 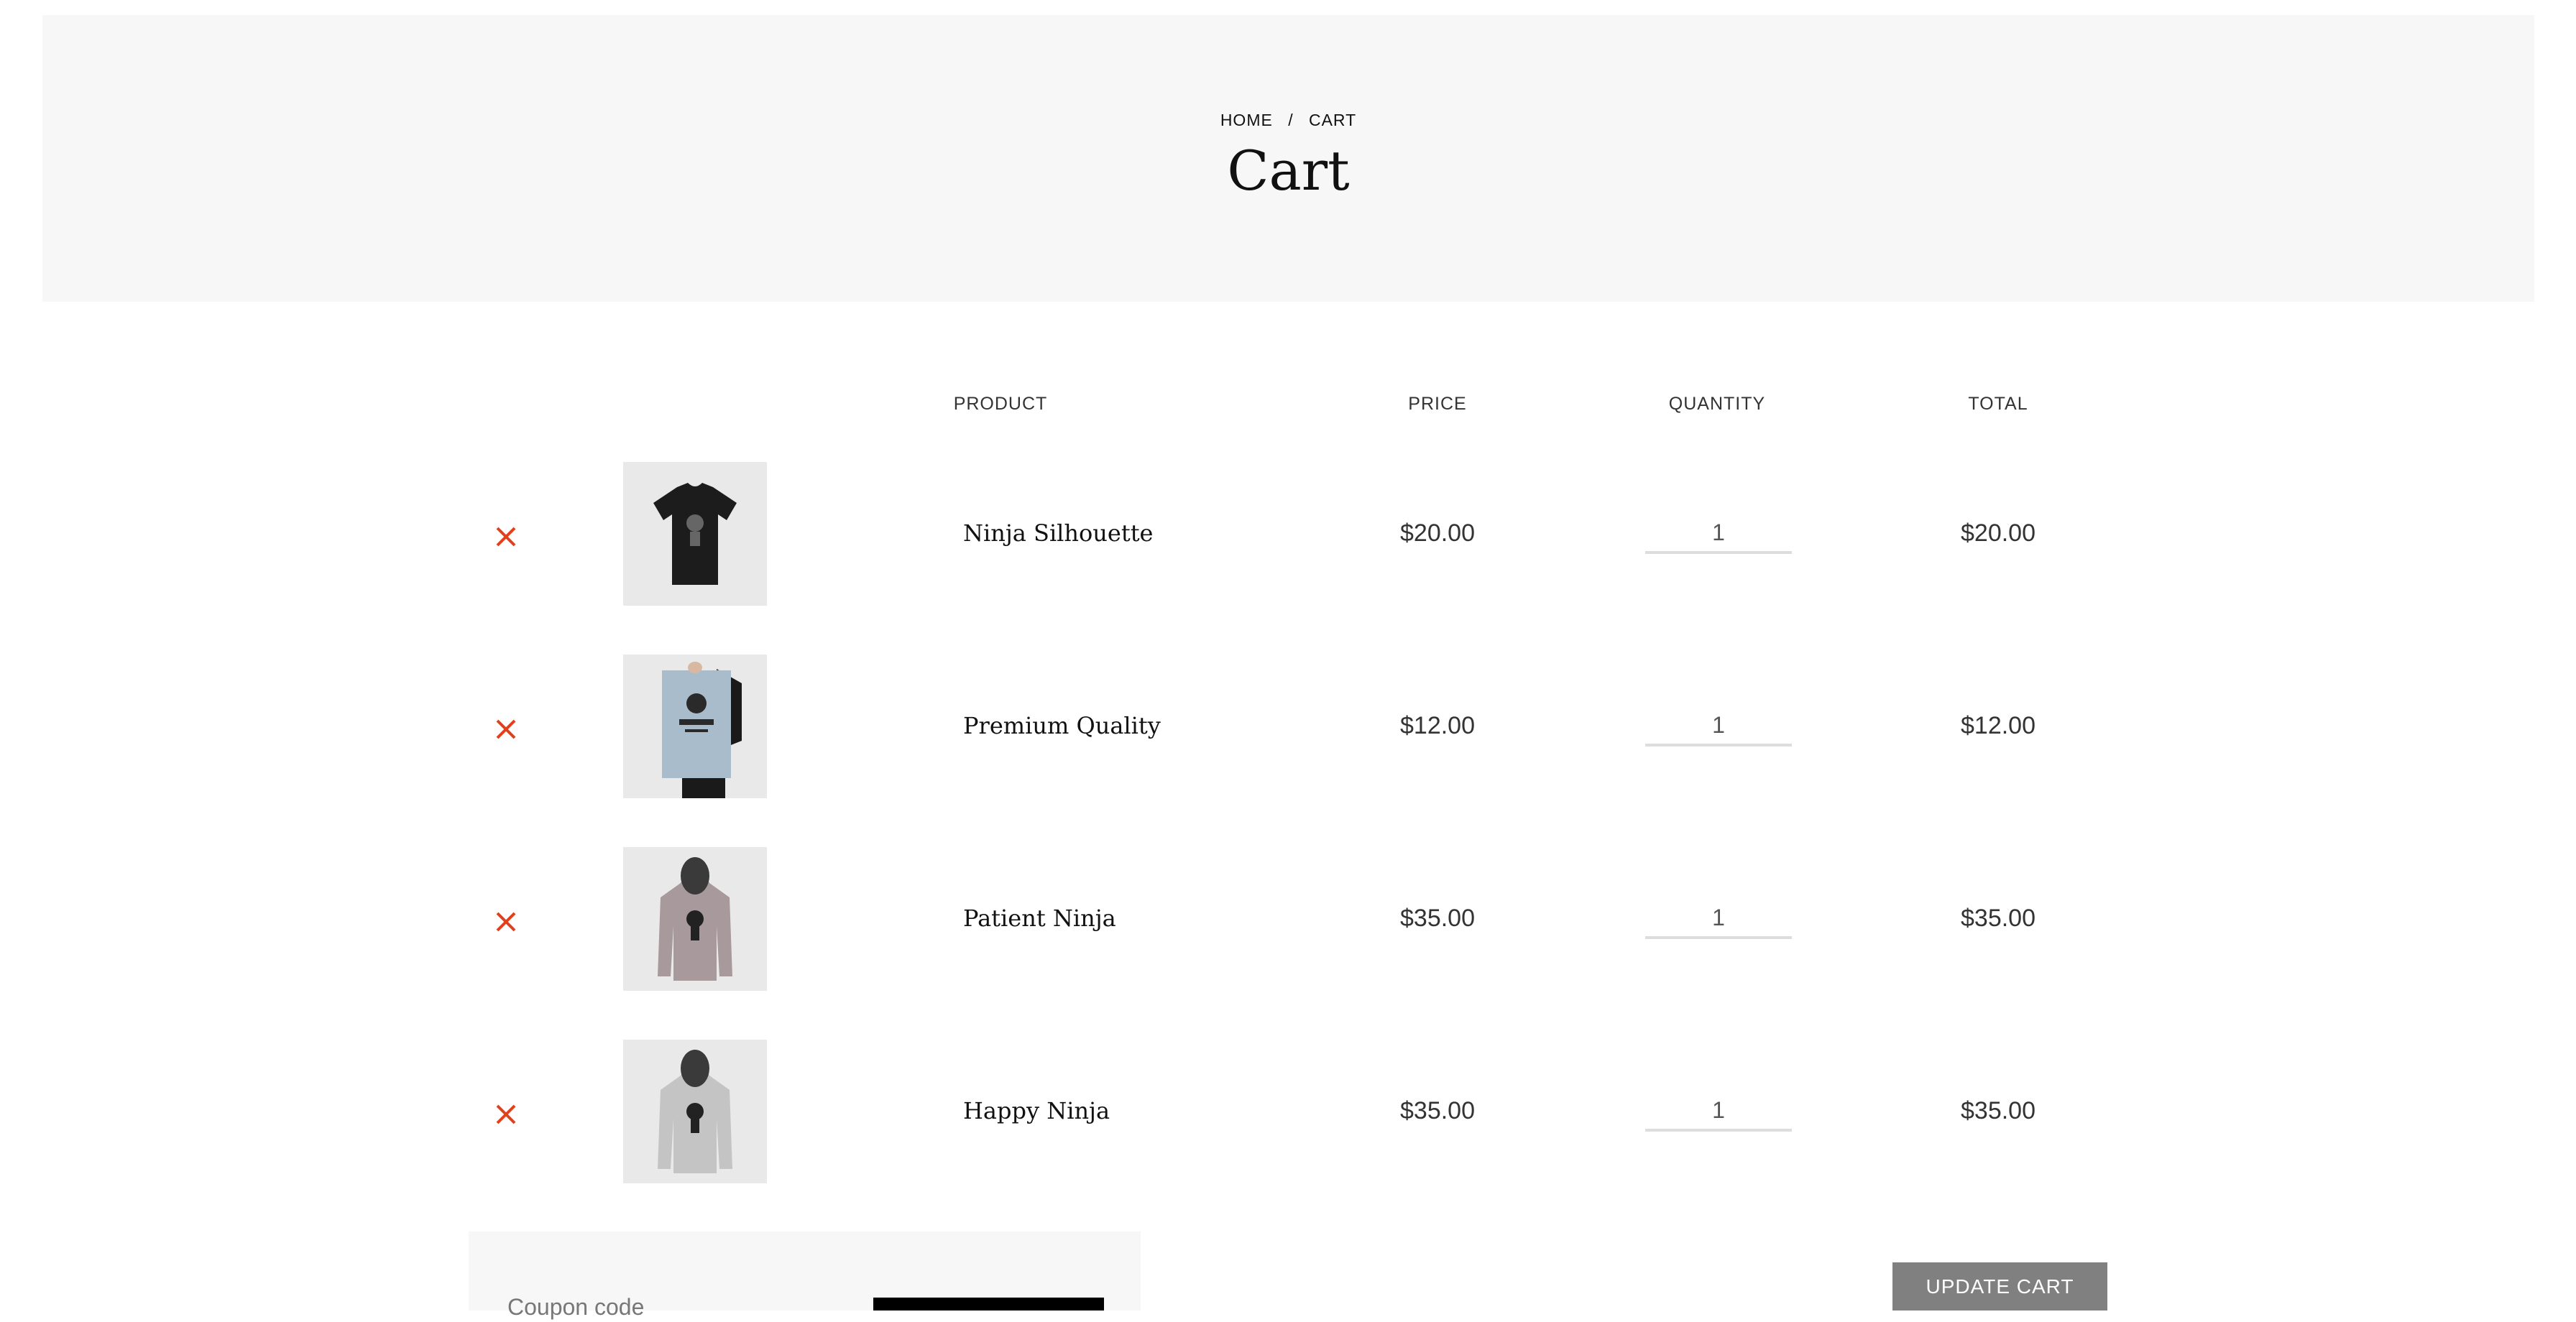 I want to click on coupon-code-input, so click(x=658, y=1307).